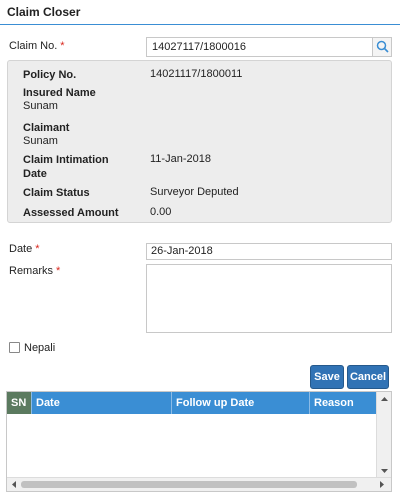  I want to click on insured-name-value: Sunam, so click(40, 106).